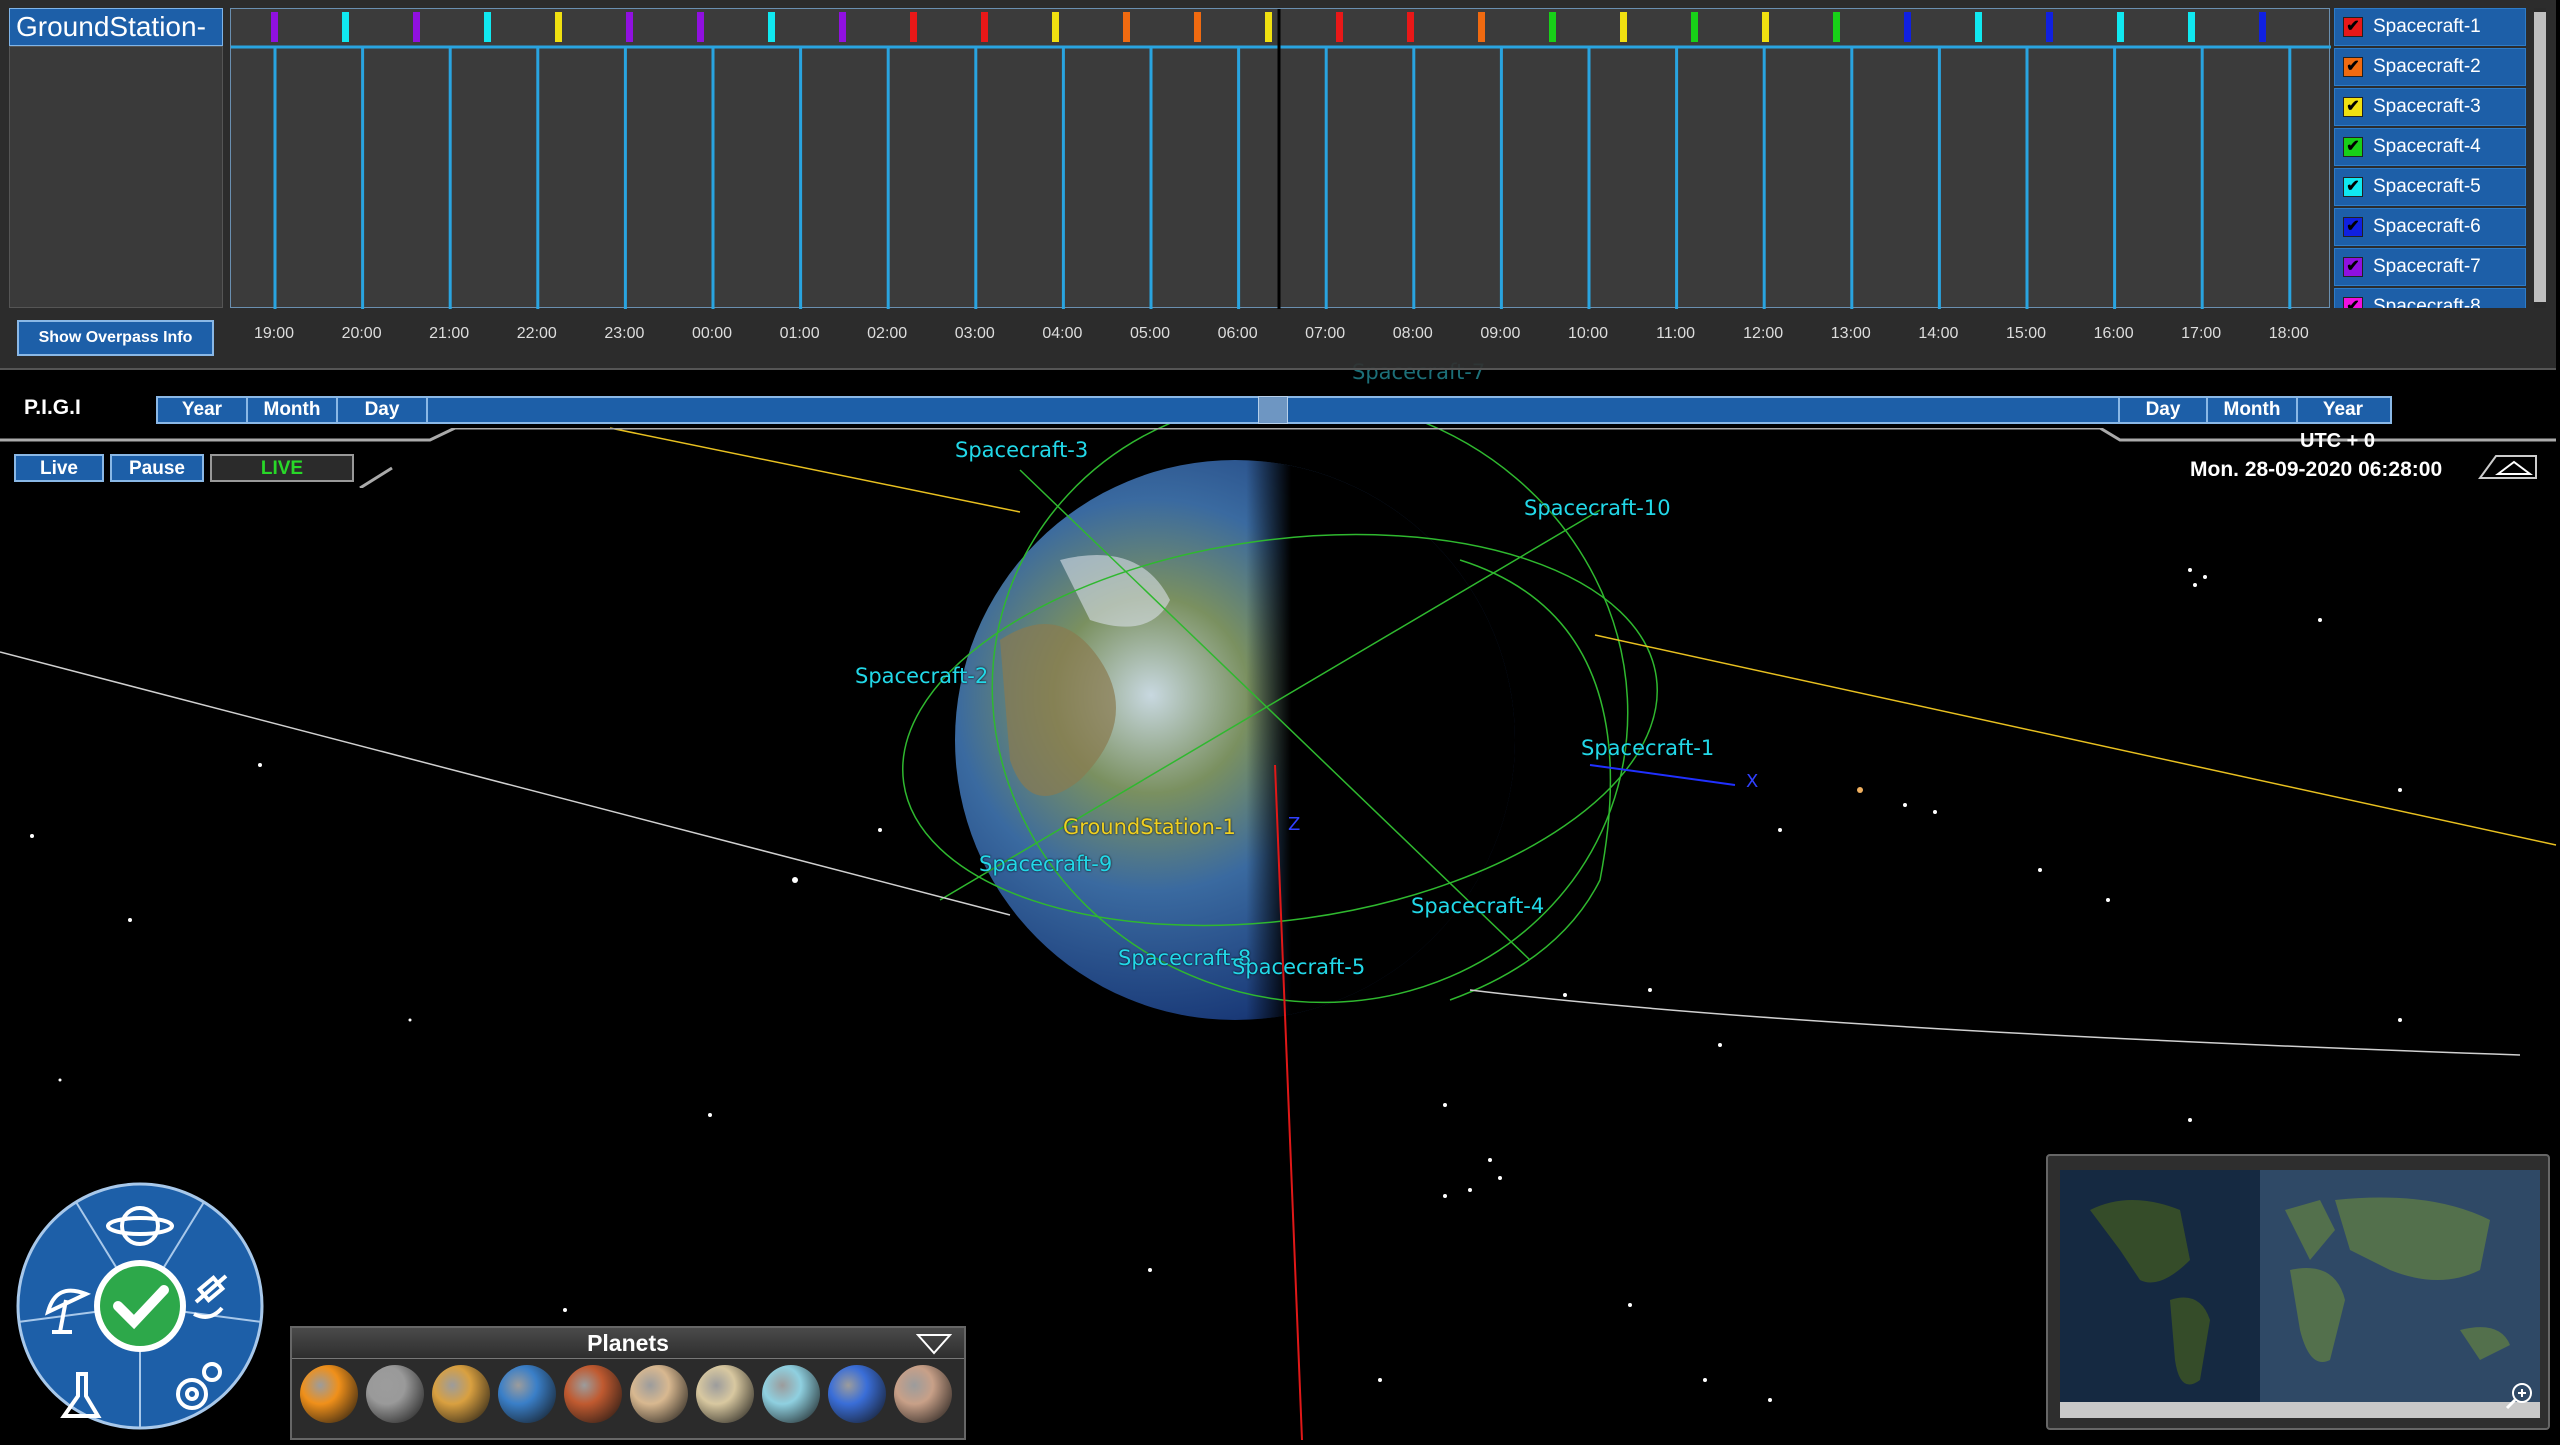 The width and height of the screenshot is (2560, 1445). I want to click on label-spacecraft-10: Spacecraft-10, so click(1597, 508).